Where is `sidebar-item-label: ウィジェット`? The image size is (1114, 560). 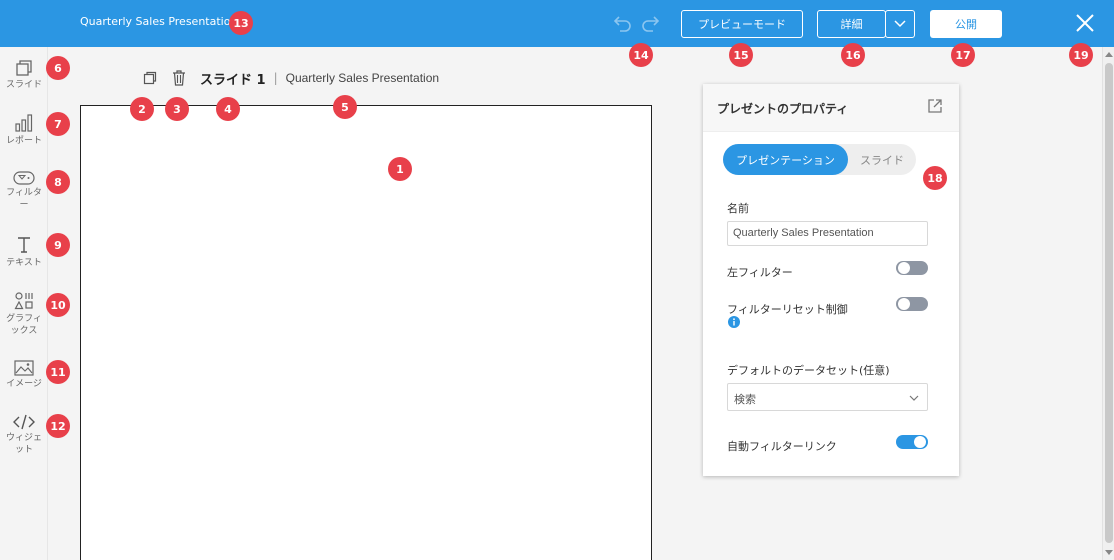
sidebar-item-label: ウィジェット is located at coordinates (23, 444).